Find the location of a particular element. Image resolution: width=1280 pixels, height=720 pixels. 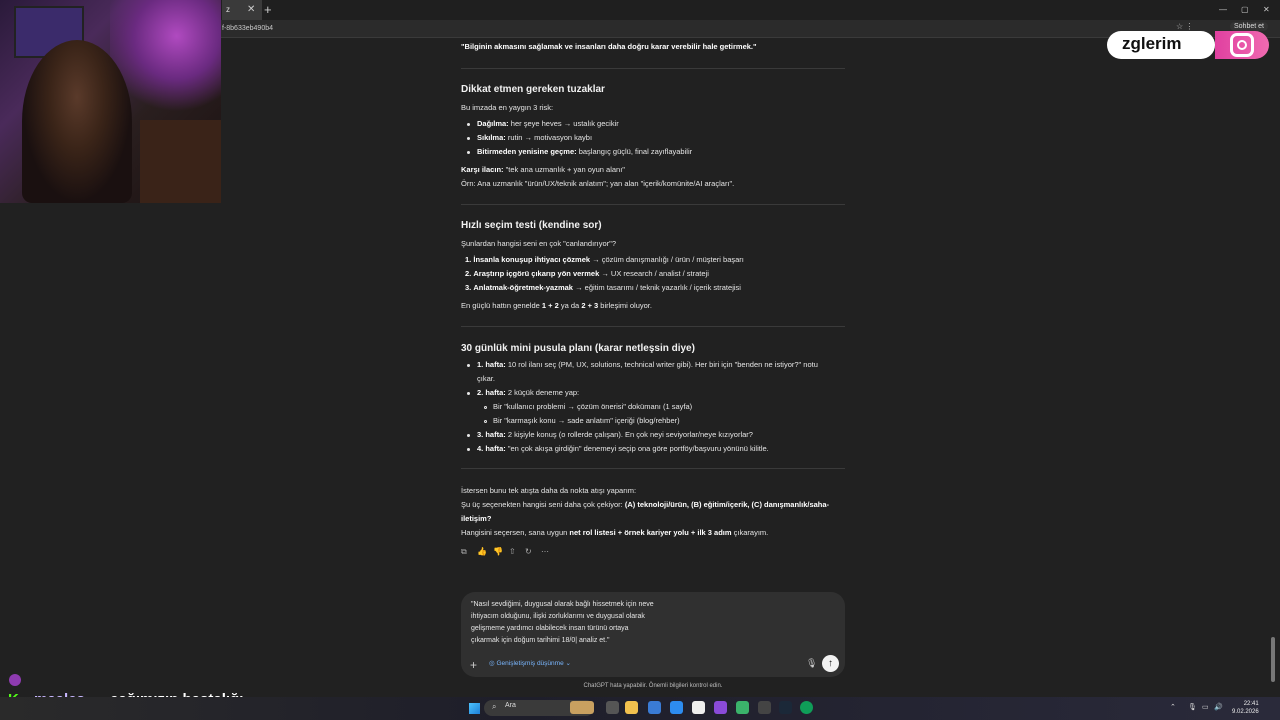

webcam-shelf is located at coordinates (180, 161).